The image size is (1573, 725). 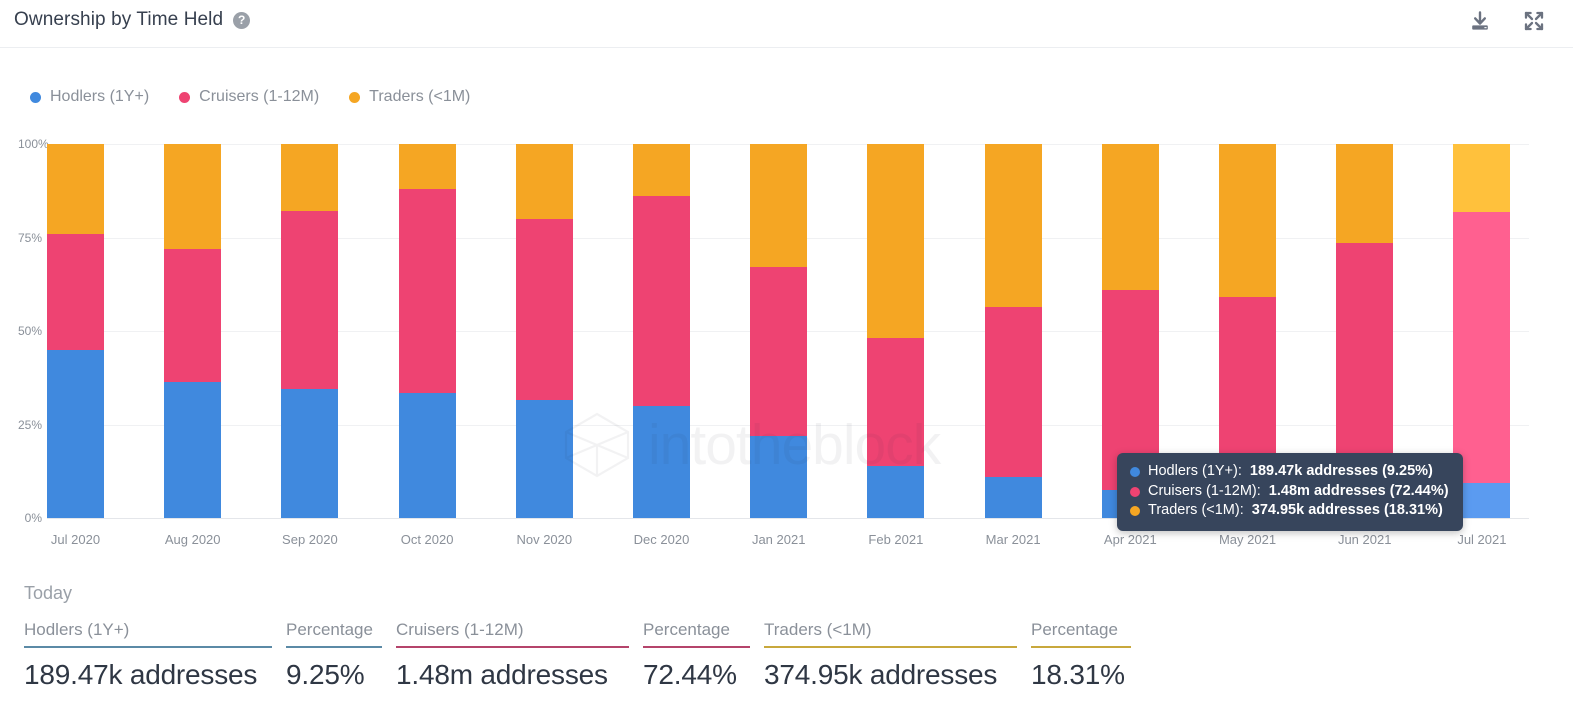 I want to click on x-axis-tick-label: Sep 2020, so click(x=310, y=539).